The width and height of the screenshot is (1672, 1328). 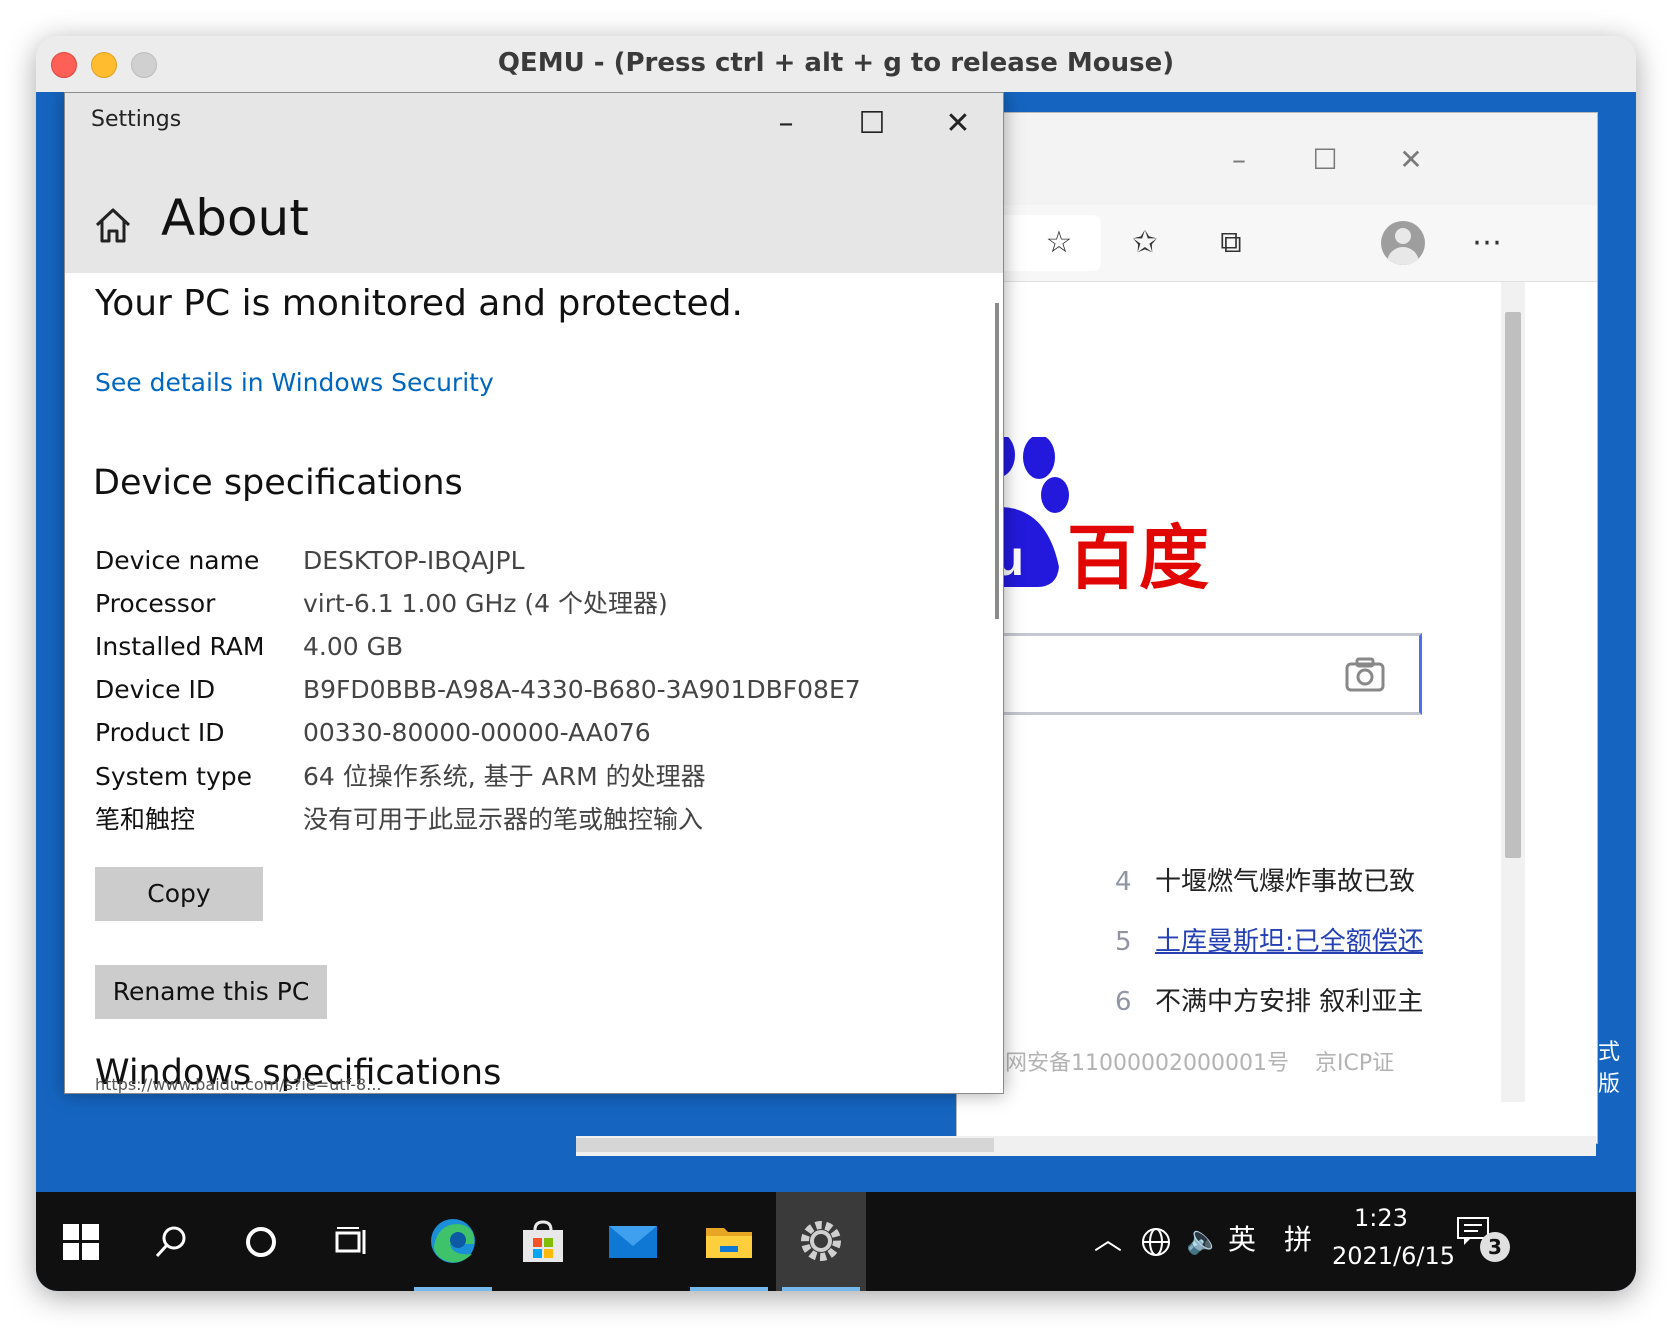 What do you see at coordinates (504, 776) in the screenshot?
I see `spec-value: 64 位操作系统, 基于 ARM 的处理器` at bounding box center [504, 776].